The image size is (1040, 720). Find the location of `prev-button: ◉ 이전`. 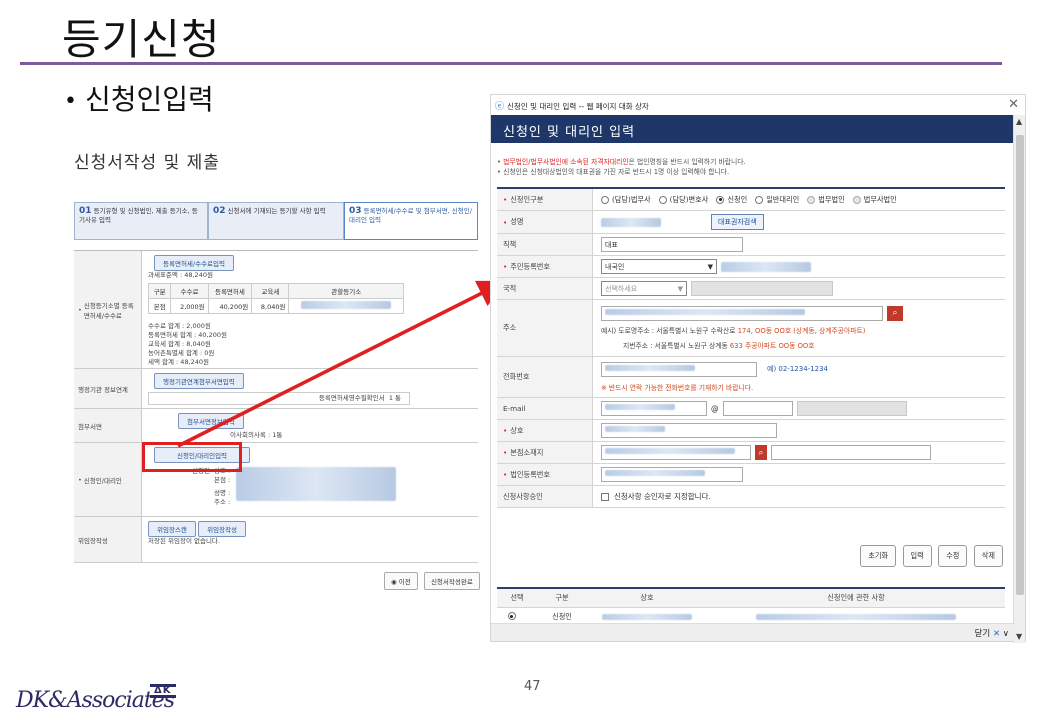

prev-button: ◉ 이전 is located at coordinates (401, 581).